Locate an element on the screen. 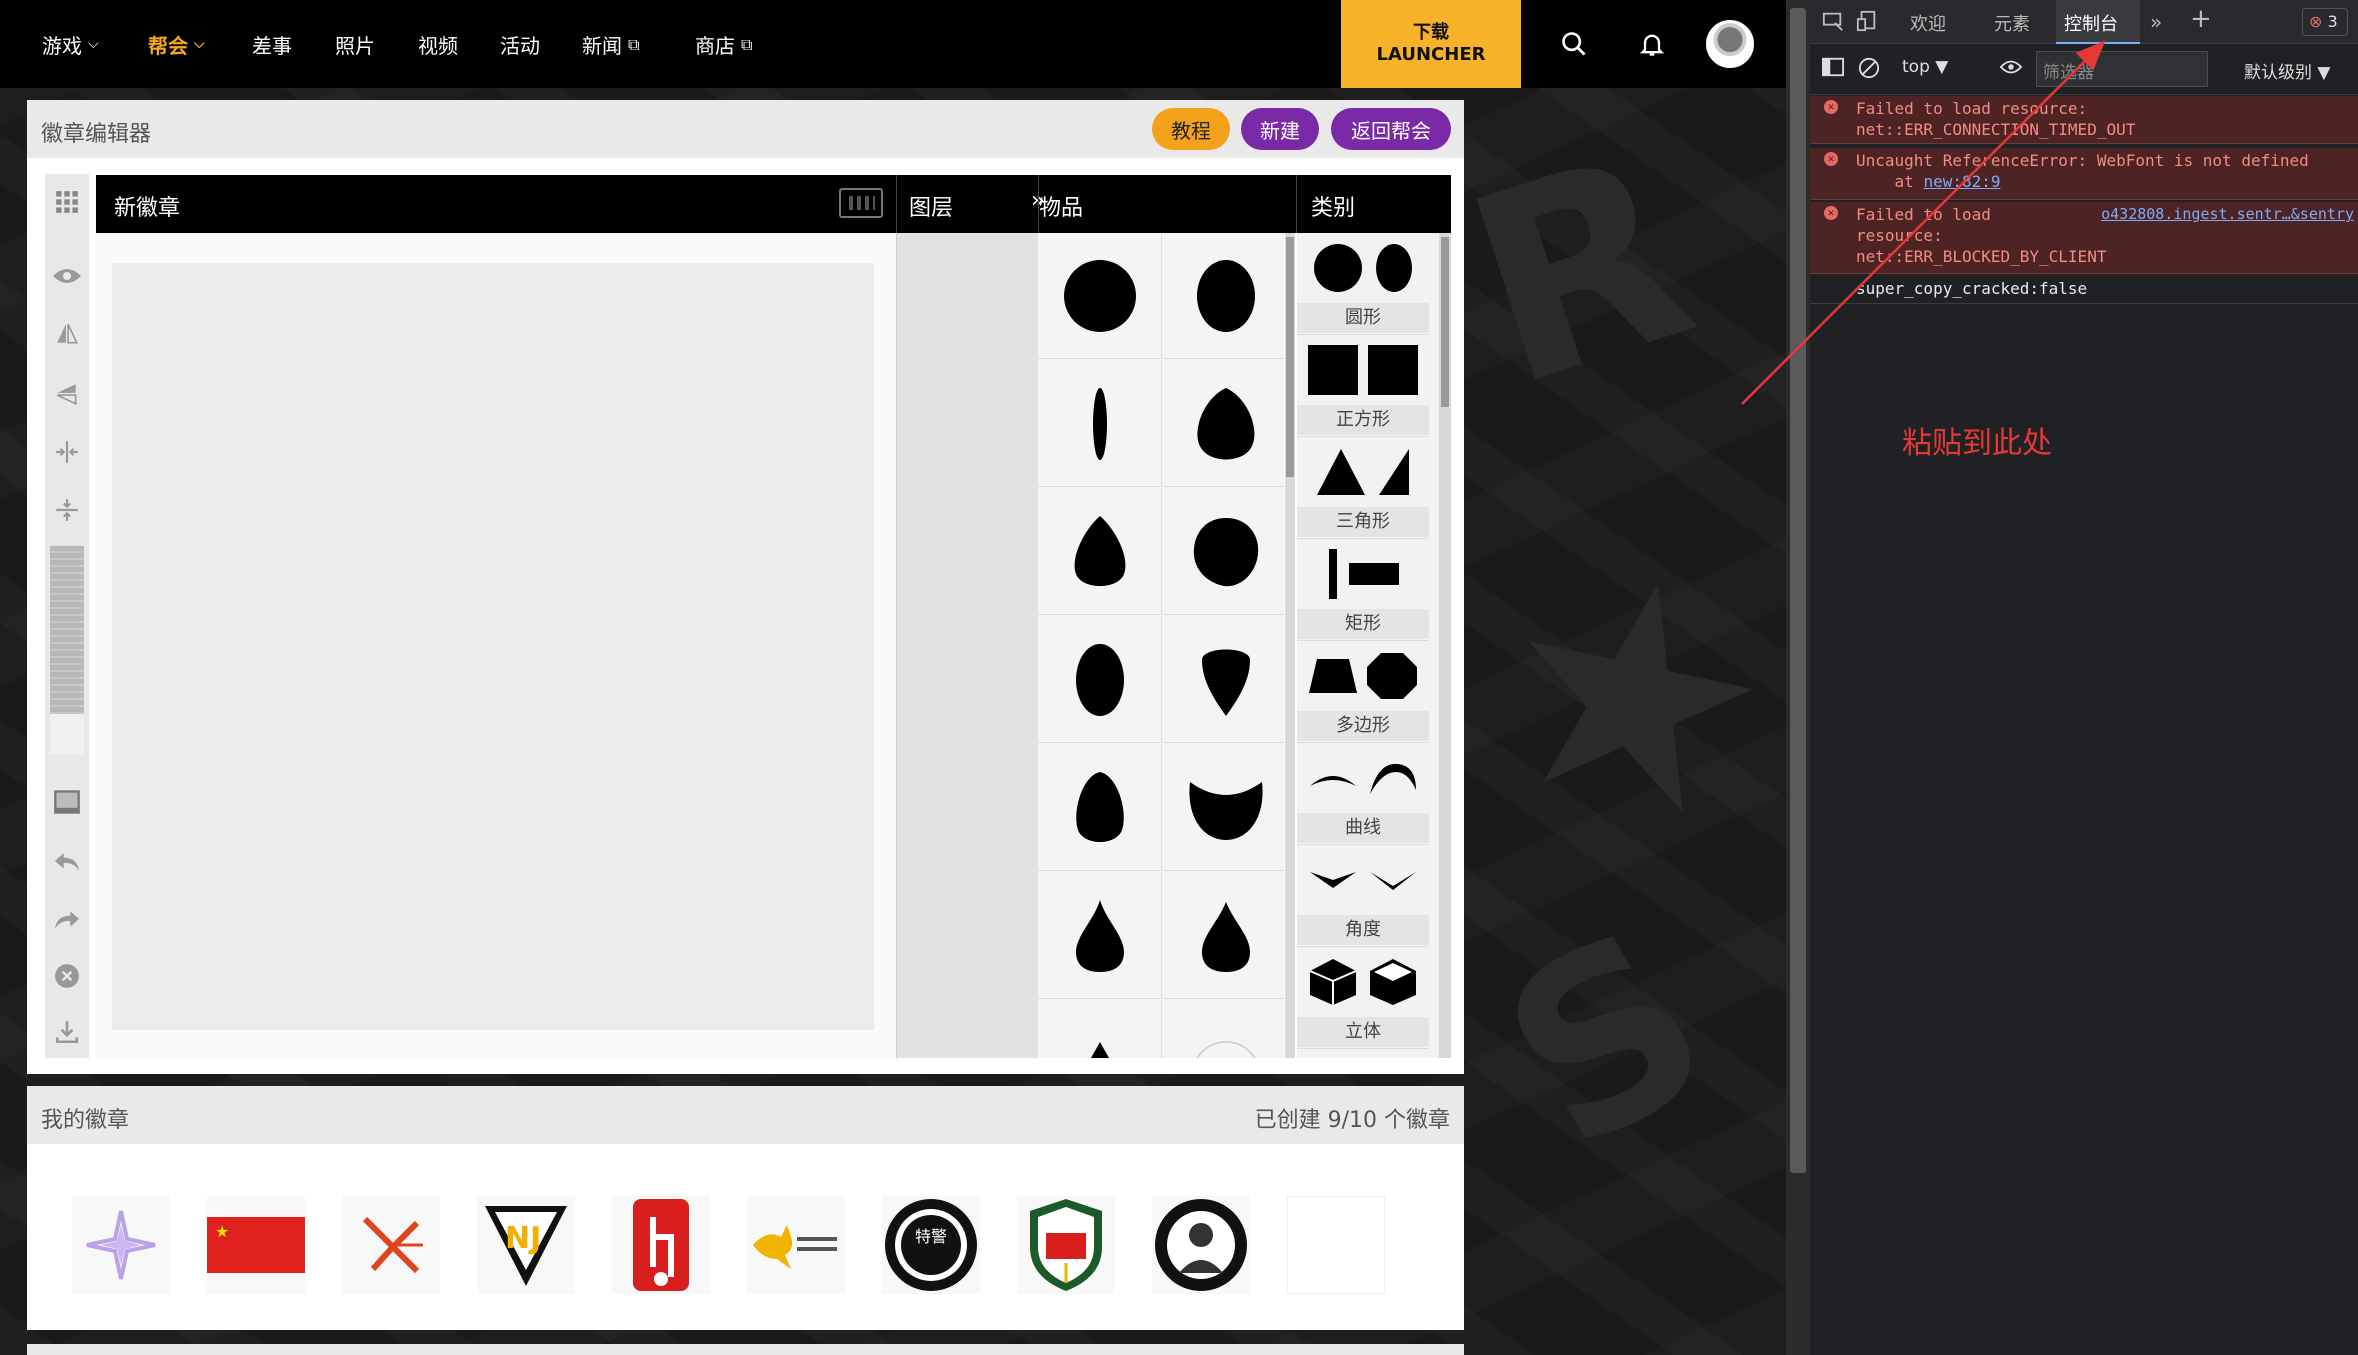 The height and width of the screenshot is (1355, 2358). nav-videos: 视频 is located at coordinates (438, 44).